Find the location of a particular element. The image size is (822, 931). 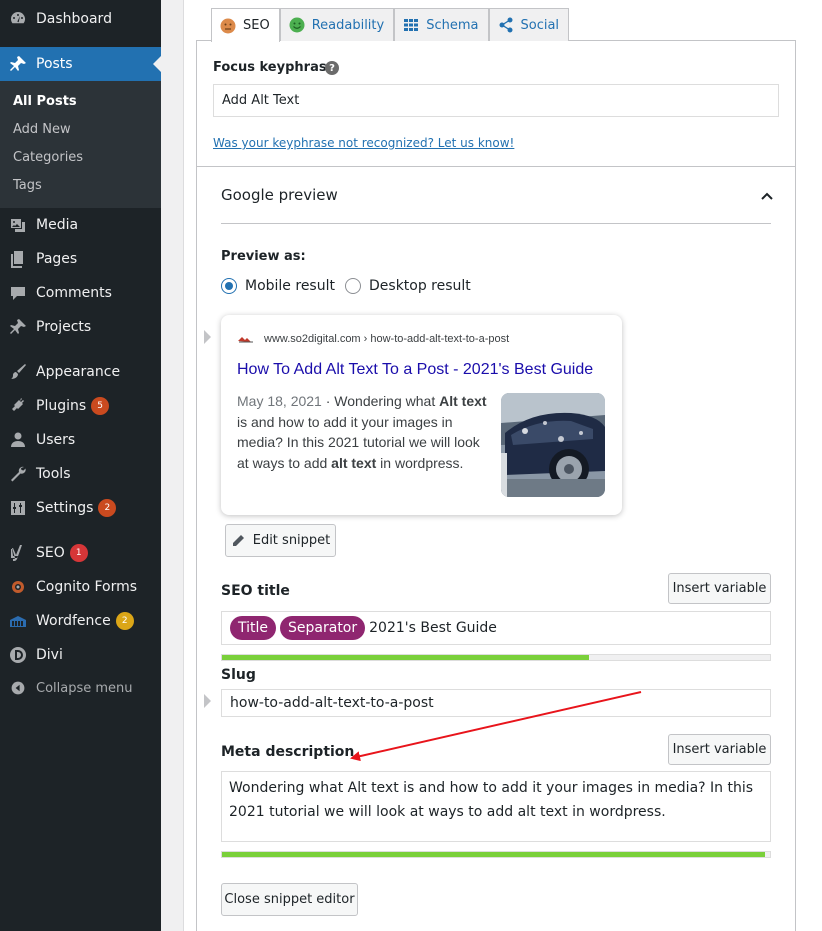

menu-appearance-label: Appearance is located at coordinates (78, 372).